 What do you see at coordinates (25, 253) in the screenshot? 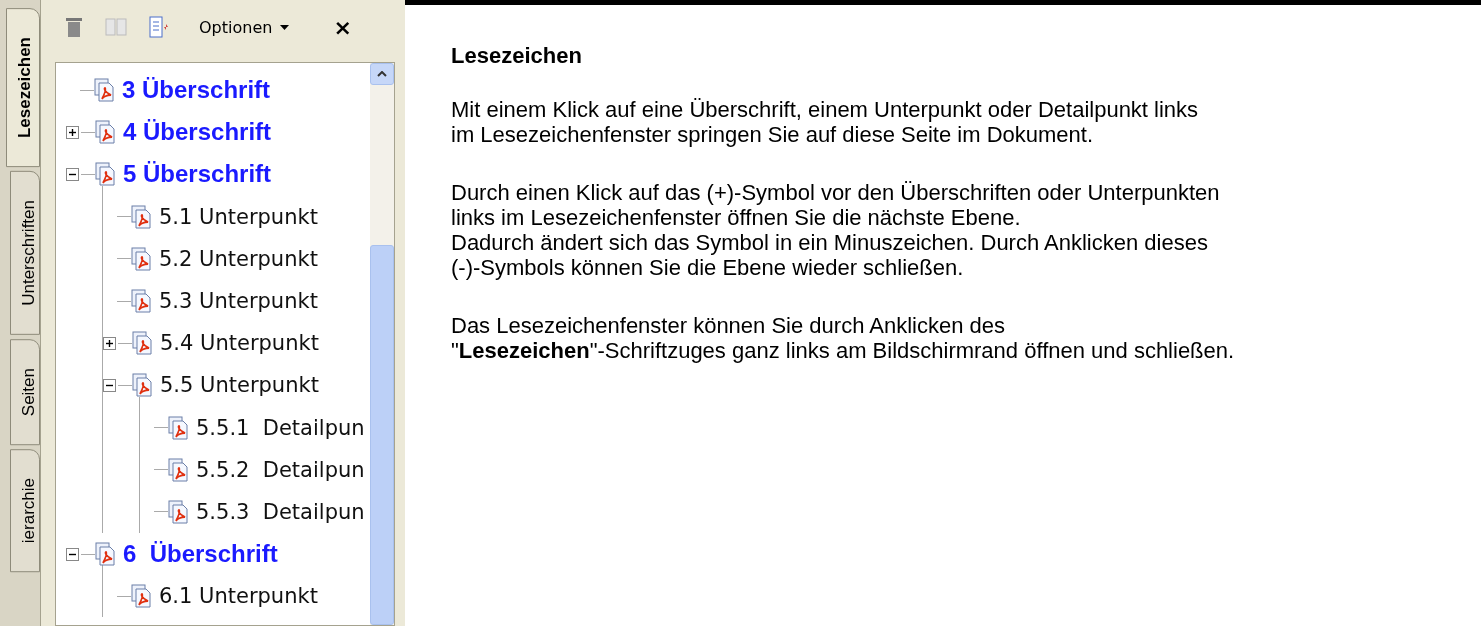
I see `side-tab: Unterschriften` at bounding box center [25, 253].